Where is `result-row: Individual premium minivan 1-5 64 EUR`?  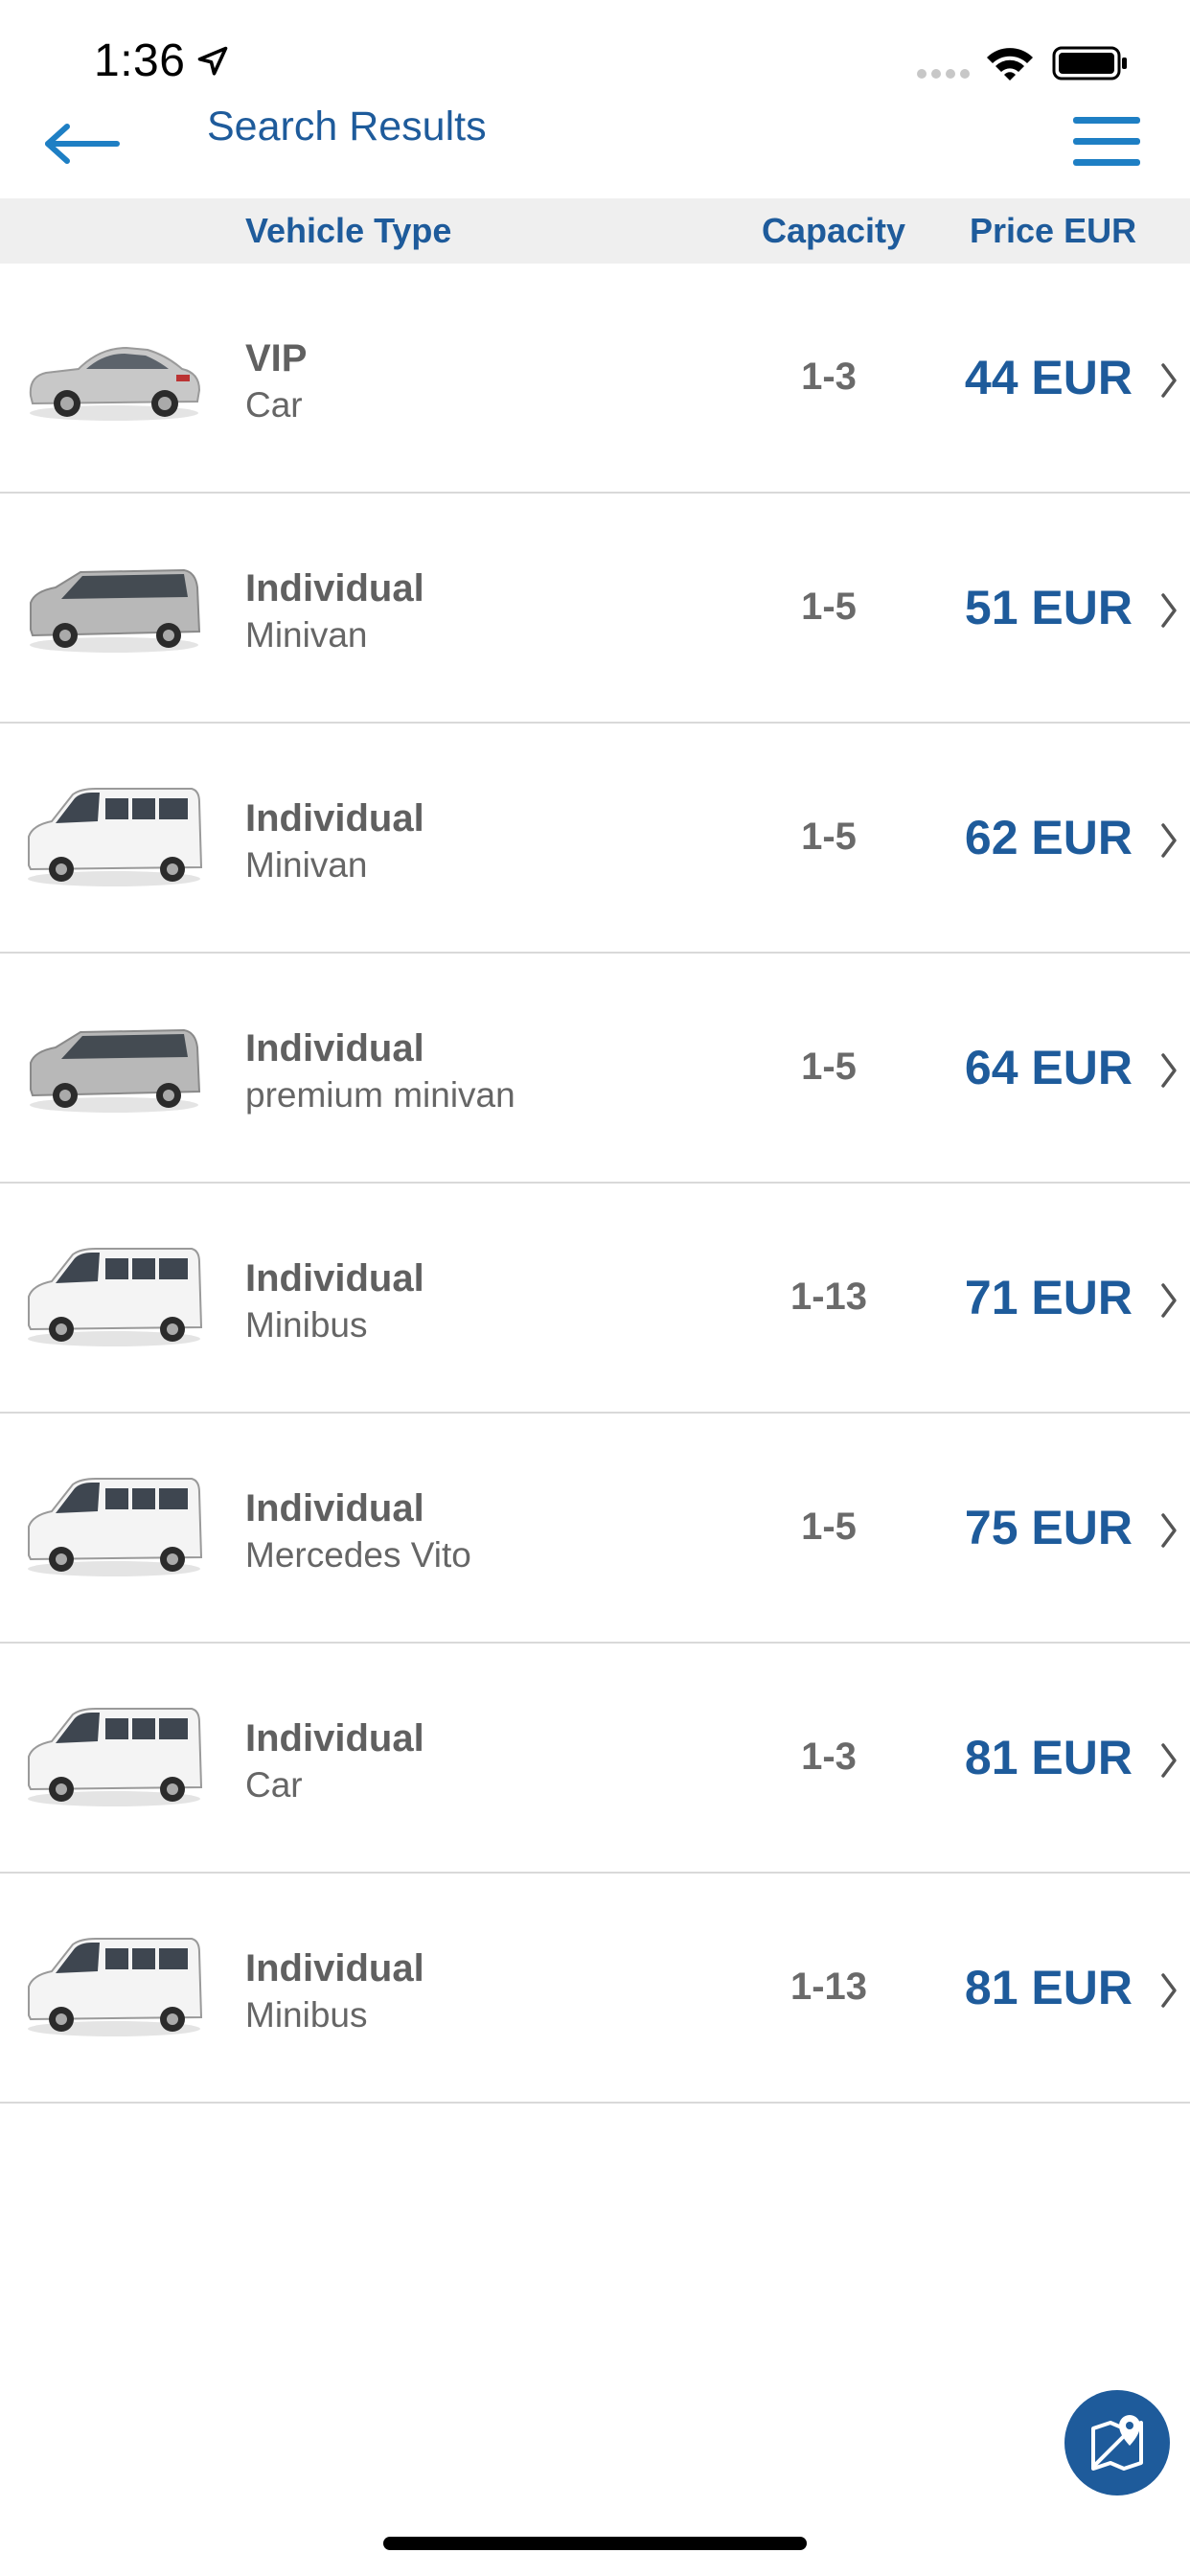 result-row: Individual premium minivan 1-5 64 EUR is located at coordinates (595, 1069).